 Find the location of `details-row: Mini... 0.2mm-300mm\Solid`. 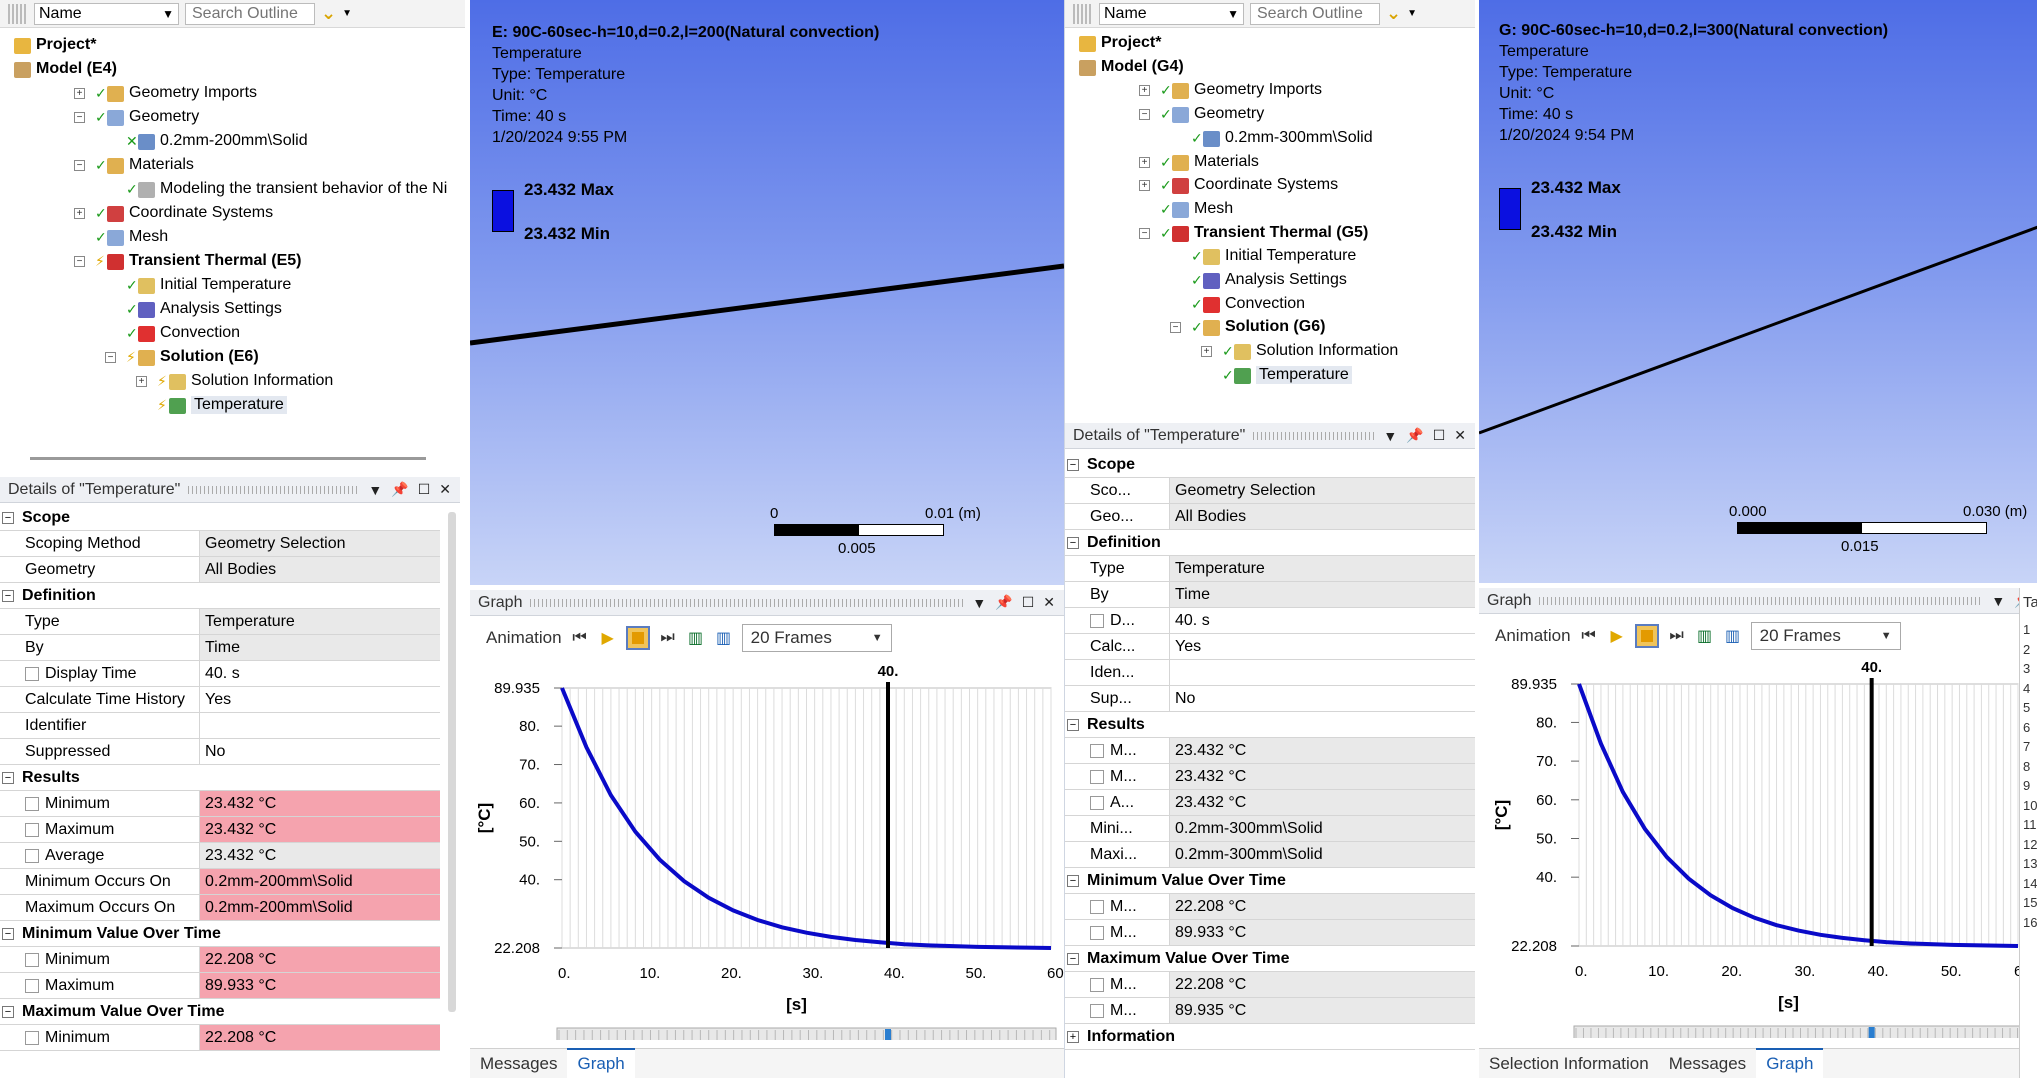

details-row: Mini... 0.2mm-300mm\Solid is located at coordinates (1270, 829).